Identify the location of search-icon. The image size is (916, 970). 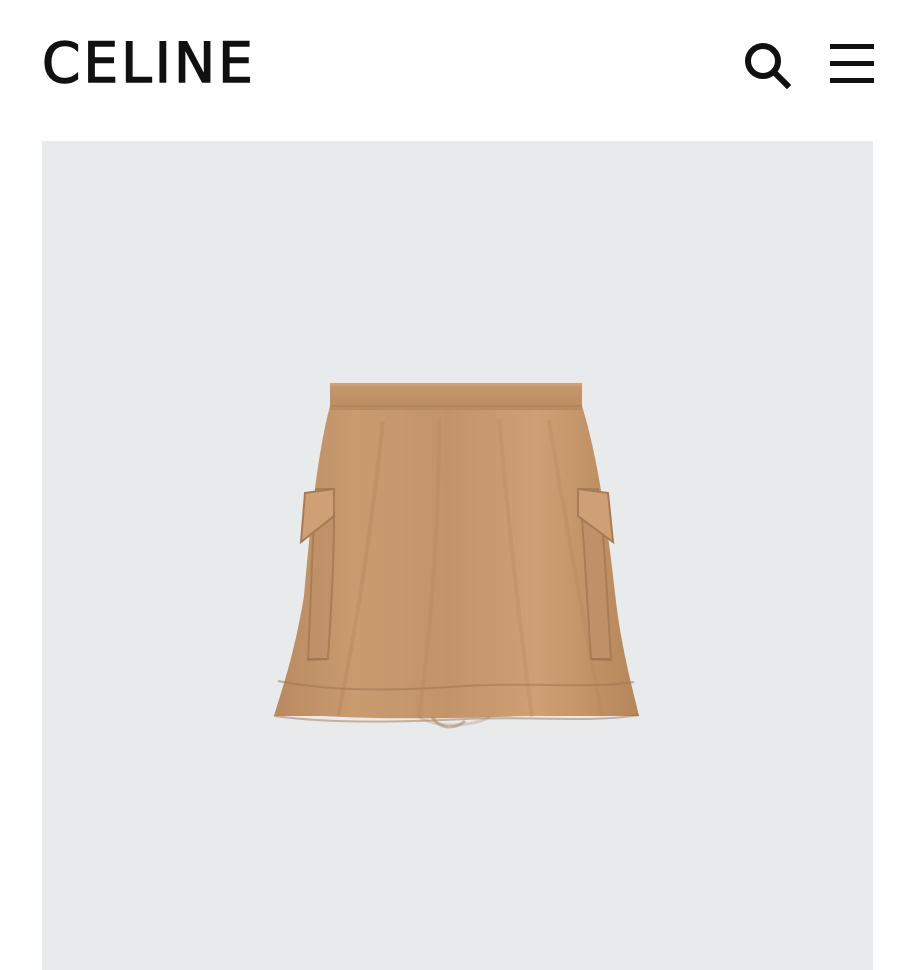
(768, 66).